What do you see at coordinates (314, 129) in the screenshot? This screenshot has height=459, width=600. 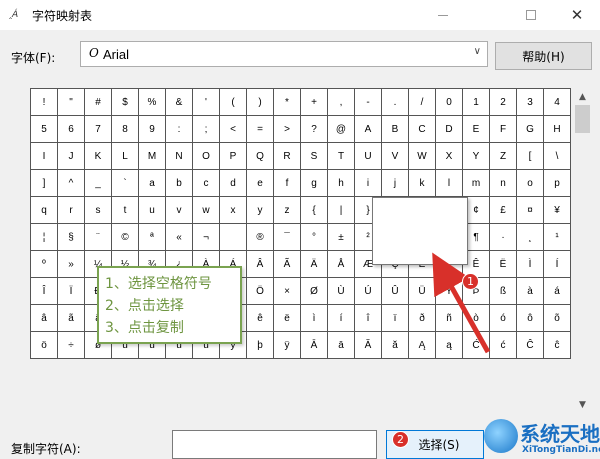 I see `character-cell: ?` at bounding box center [314, 129].